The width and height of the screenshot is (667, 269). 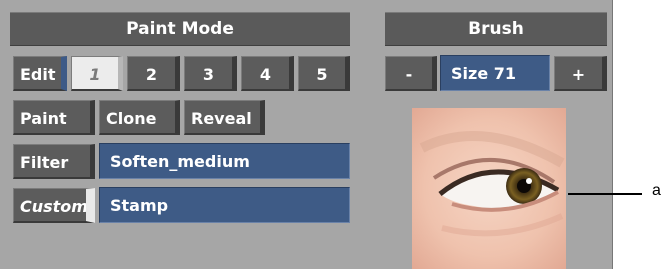 I want to click on callout-label: a, so click(x=656, y=190).